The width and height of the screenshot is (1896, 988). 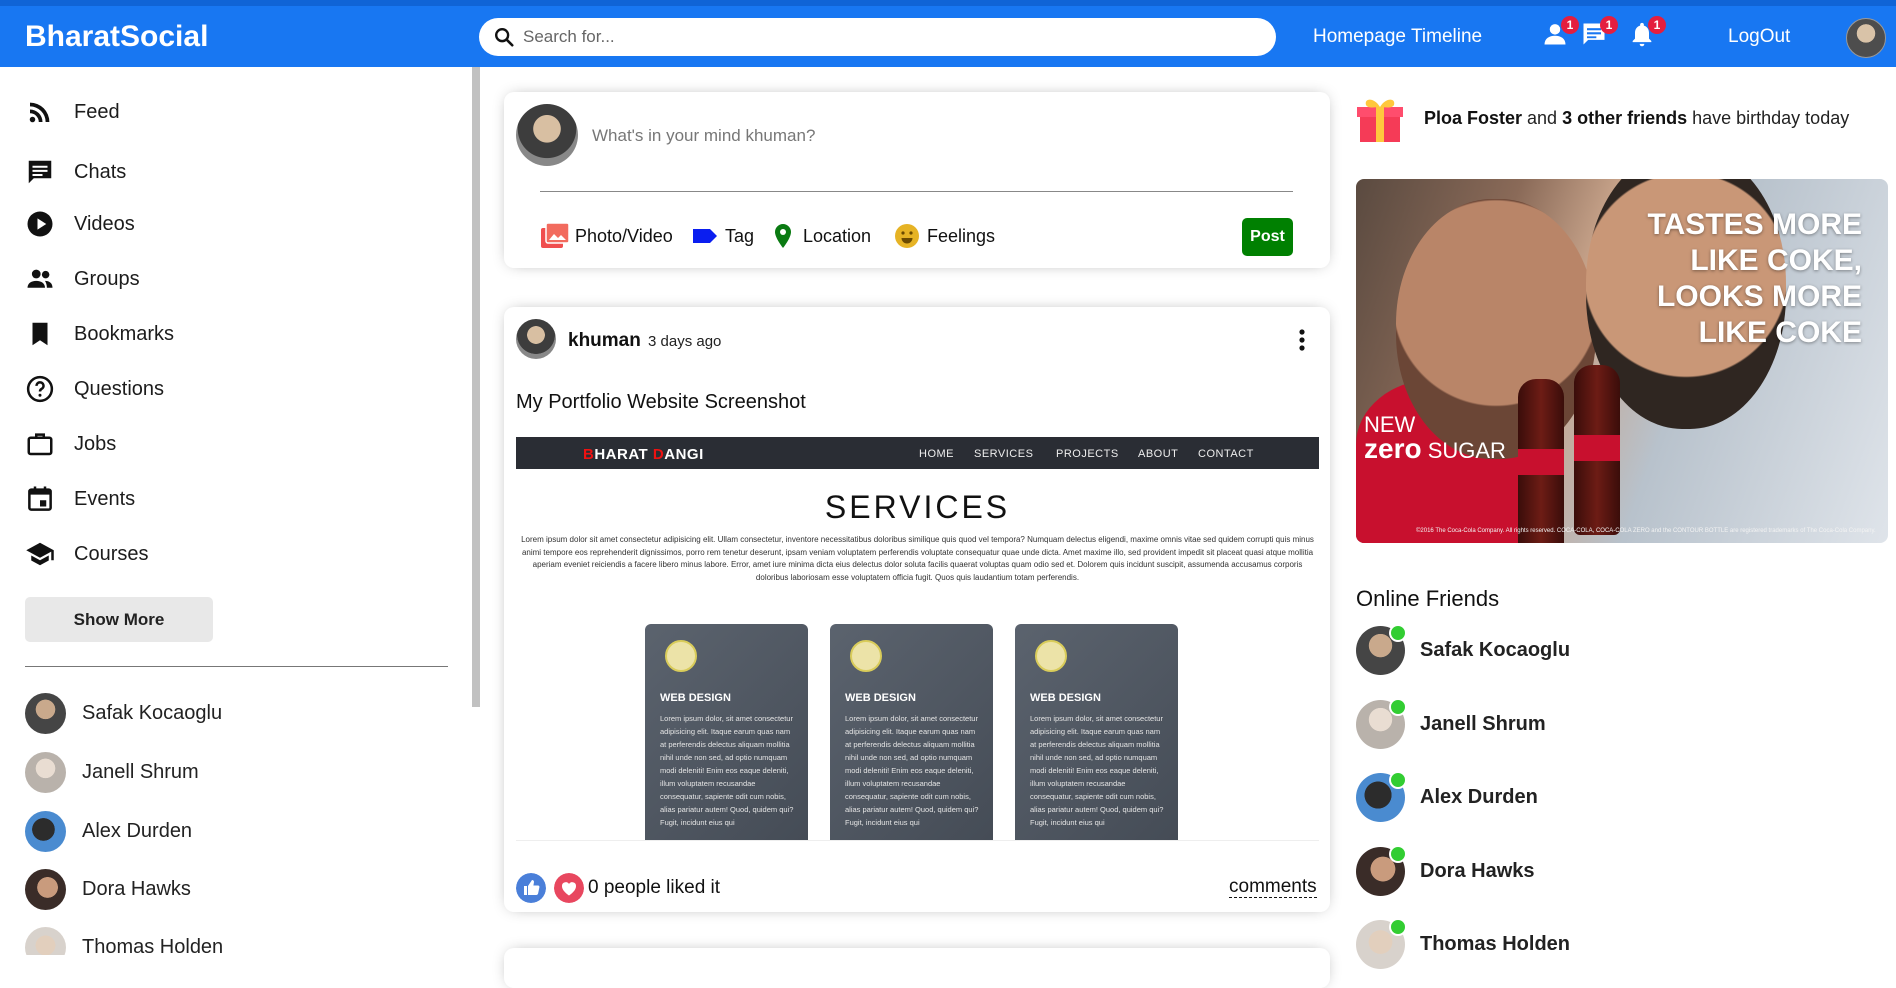 I want to click on like-thumb-icon, so click(x=531, y=888).